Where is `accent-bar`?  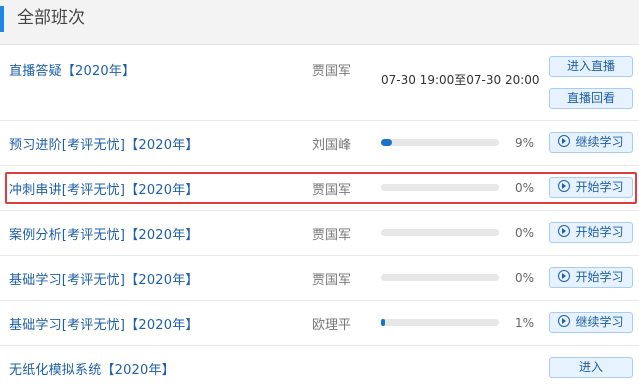
accent-bar is located at coordinates (2, 19).